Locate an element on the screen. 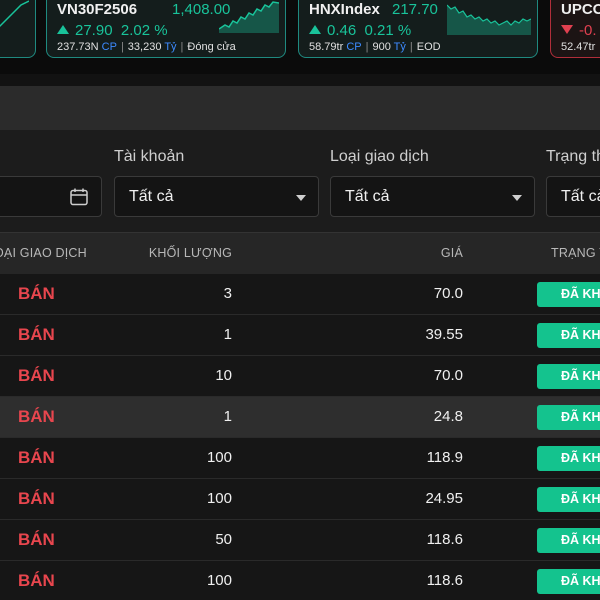 This screenshot has height=600, width=600. transaction-type-select-value: Tất cả is located at coordinates (367, 196).